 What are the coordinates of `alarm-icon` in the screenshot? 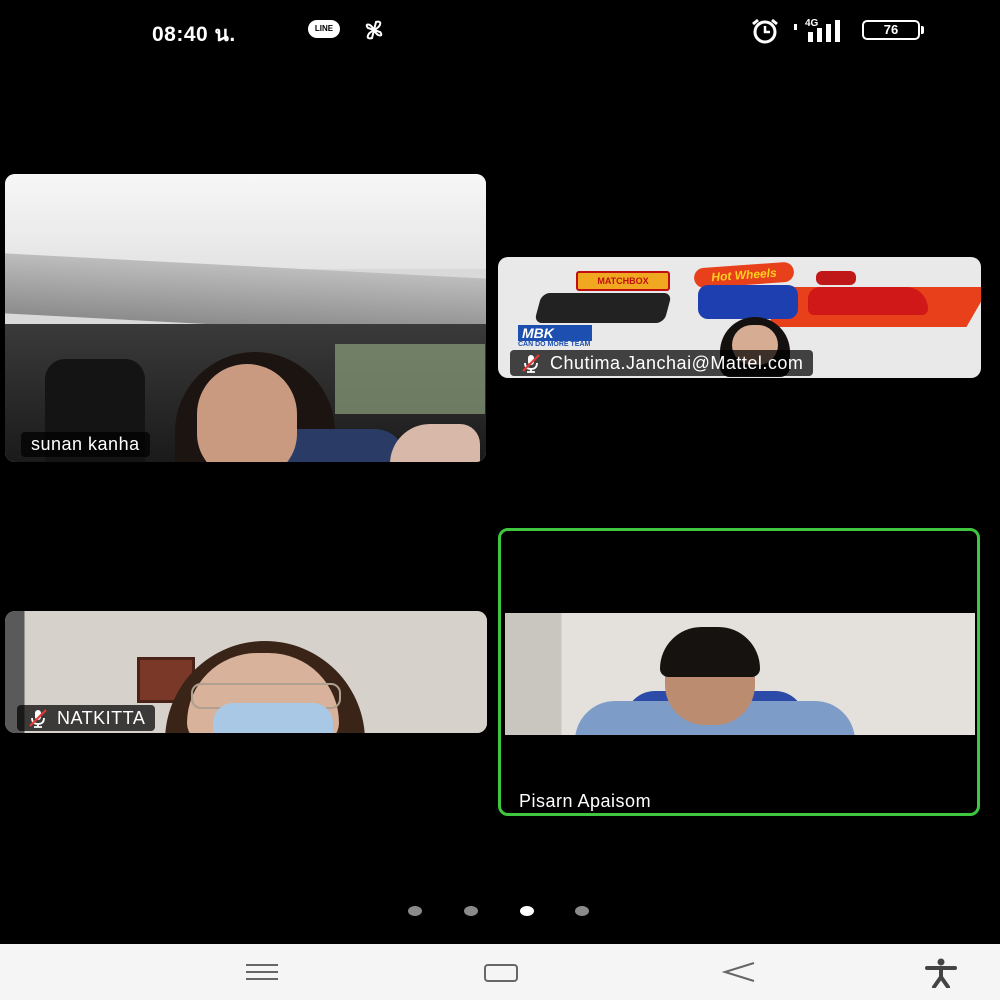 It's located at (765, 31).